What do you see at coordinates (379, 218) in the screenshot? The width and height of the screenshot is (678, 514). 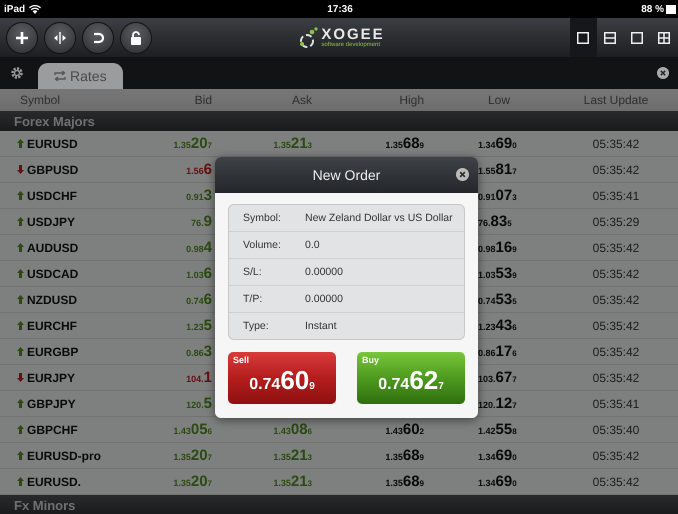 I see `field-value: New Zeland Dollar vs US Dollar` at bounding box center [379, 218].